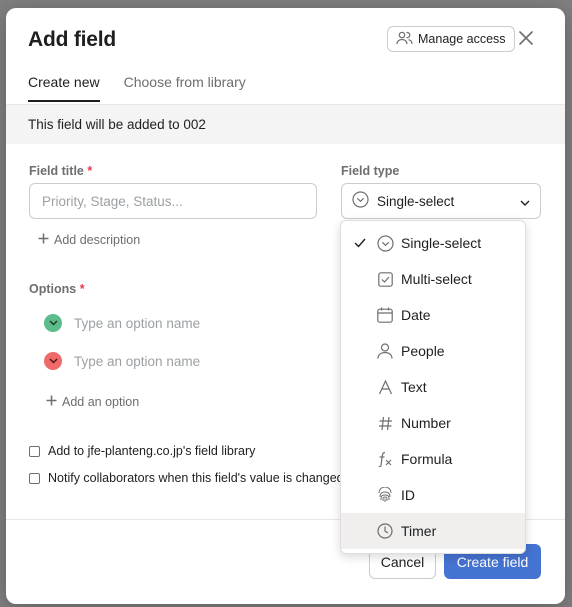  I want to click on tab-choose-from-library: Choose from library, so click(185, 88).